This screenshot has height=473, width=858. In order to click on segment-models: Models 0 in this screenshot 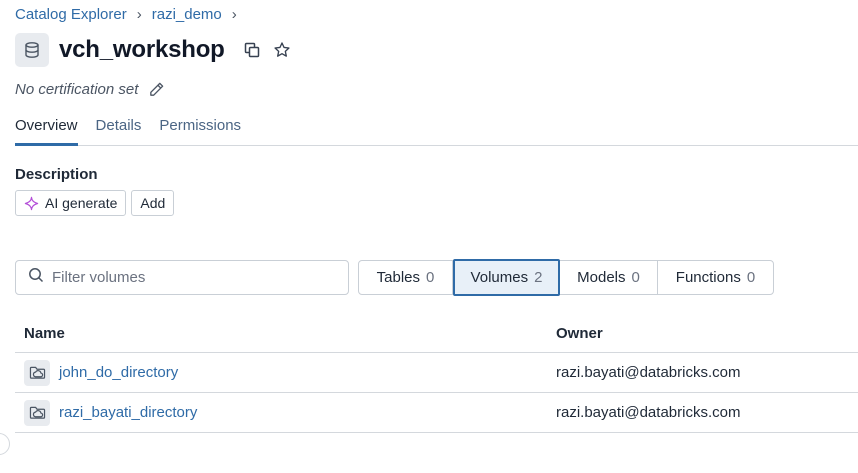, I will do `click(609, 277)`.